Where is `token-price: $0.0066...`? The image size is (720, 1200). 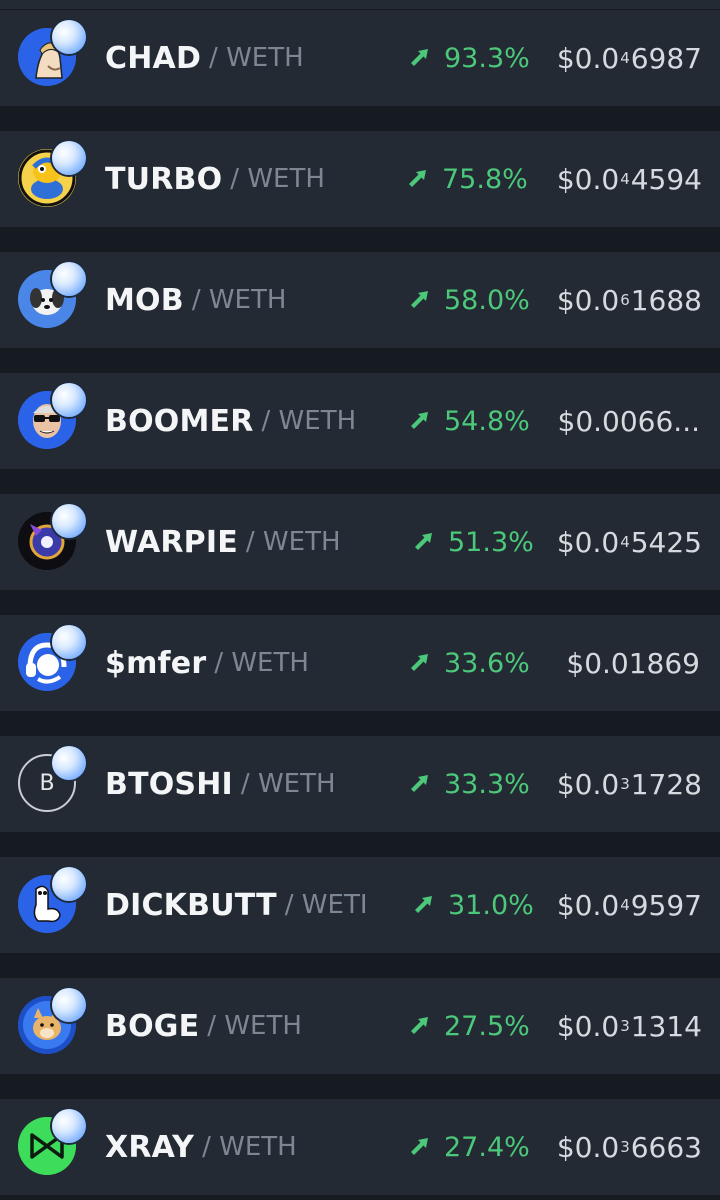
token-price: $0.0066... is located at coordinates (629, 421).